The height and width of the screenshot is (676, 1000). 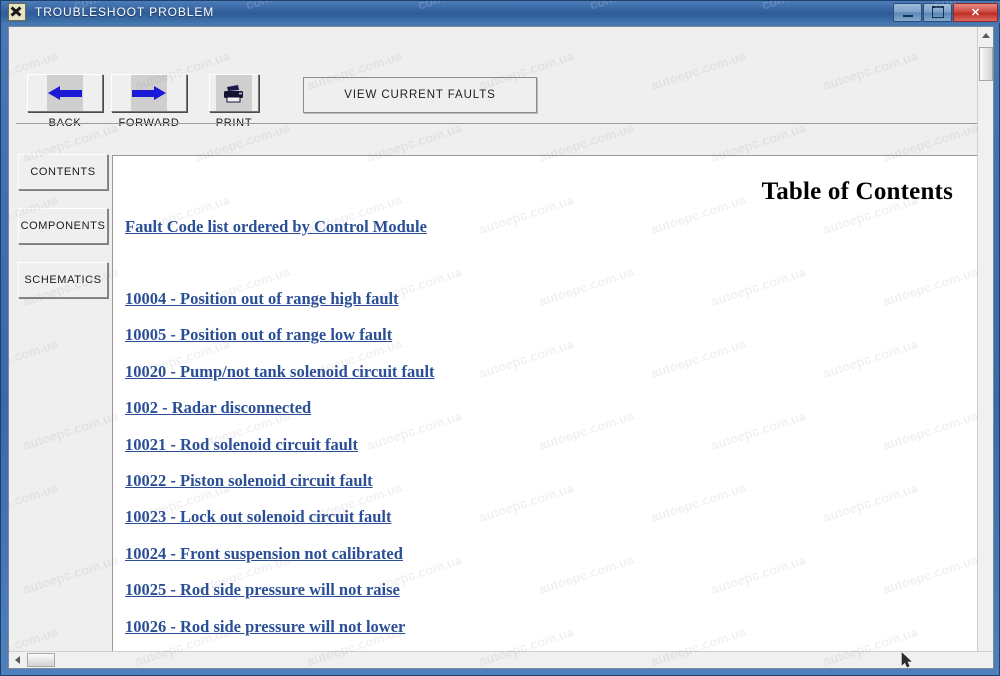 What do you see at coordinates (420, 95) in the screenshot?
I see `view-current-faults-button: VIEW CURRENT FAULTS` at bounding box center [420, 95].